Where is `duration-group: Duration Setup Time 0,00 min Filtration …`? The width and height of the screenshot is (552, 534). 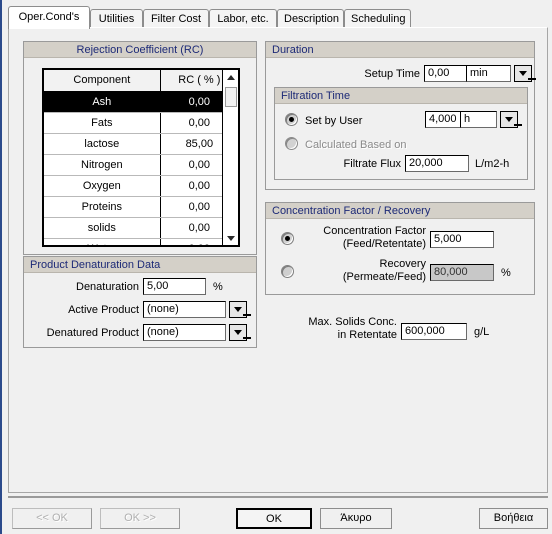
duration-group: Duration Setup Time 0,00 min Filtration … is located at coordinates (400, 115).